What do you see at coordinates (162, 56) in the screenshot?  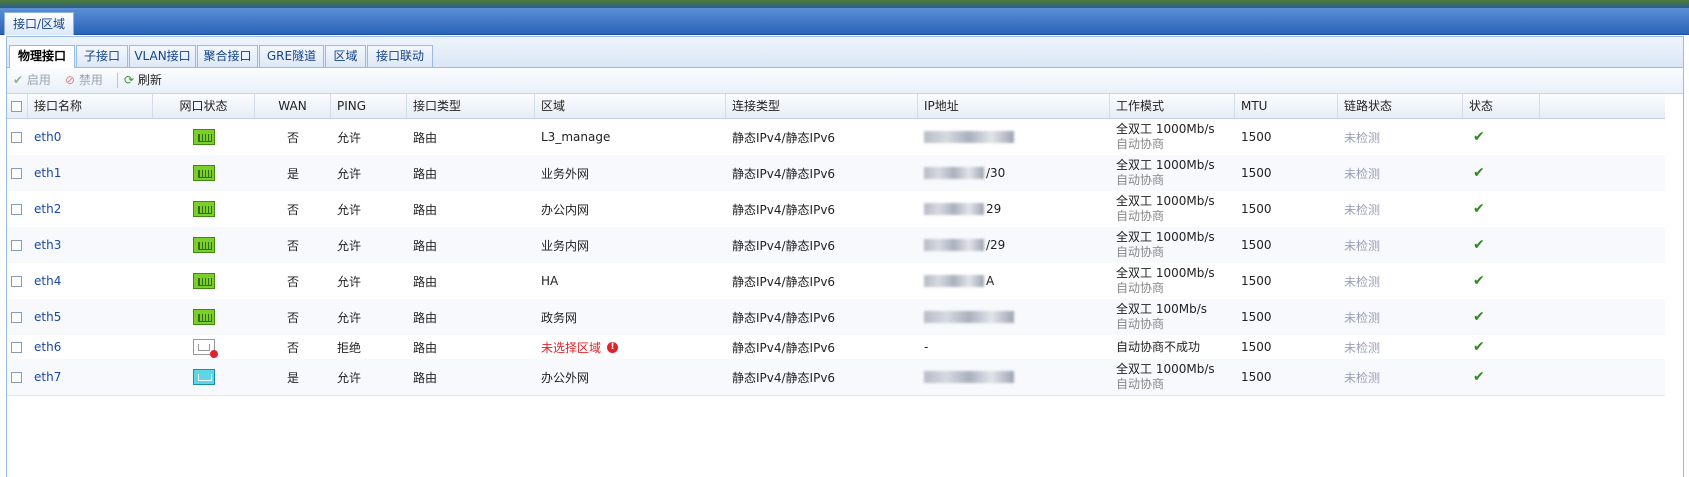 I see `tab-vlan-interface: VLAN接口` at bounding box center [162, 56].